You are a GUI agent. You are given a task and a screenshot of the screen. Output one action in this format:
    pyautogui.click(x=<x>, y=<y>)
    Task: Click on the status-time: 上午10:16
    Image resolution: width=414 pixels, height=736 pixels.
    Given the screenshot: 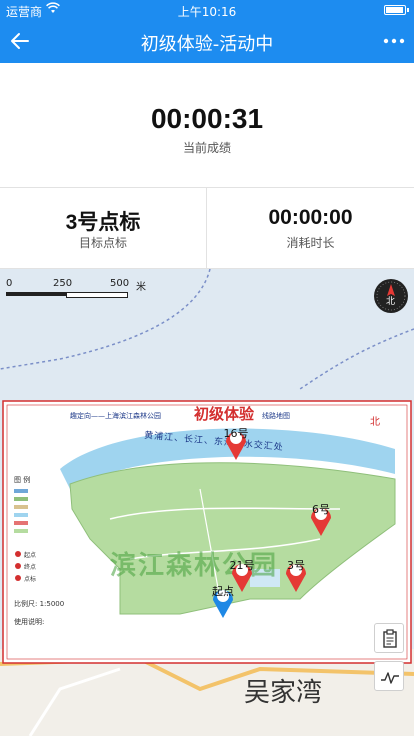 What is the action you would take?
    pyautogui.click(x=207, y=12)
    